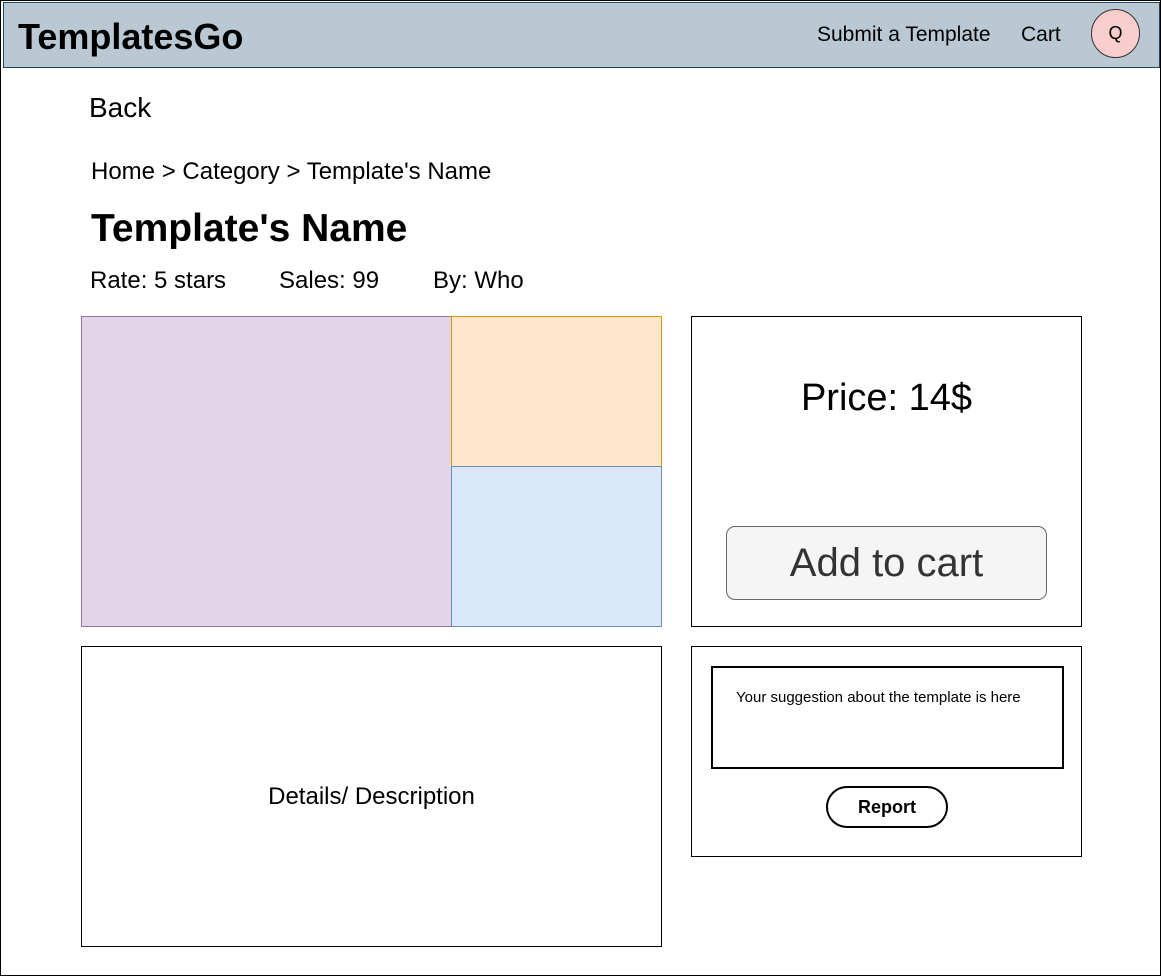 The height and width of the screenshot is (976, 1161). What do you see at coordinates (887, 807) in the screenshot?
I see `report-button: Report` at bounding box center [887, 807].